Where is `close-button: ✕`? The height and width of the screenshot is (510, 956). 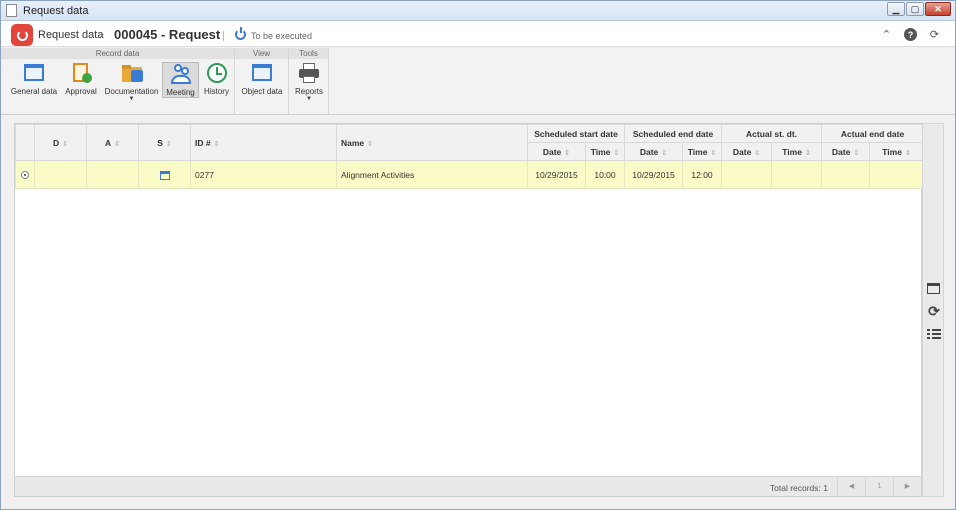
close-button: ✕ is located at coordinates (938, 9).